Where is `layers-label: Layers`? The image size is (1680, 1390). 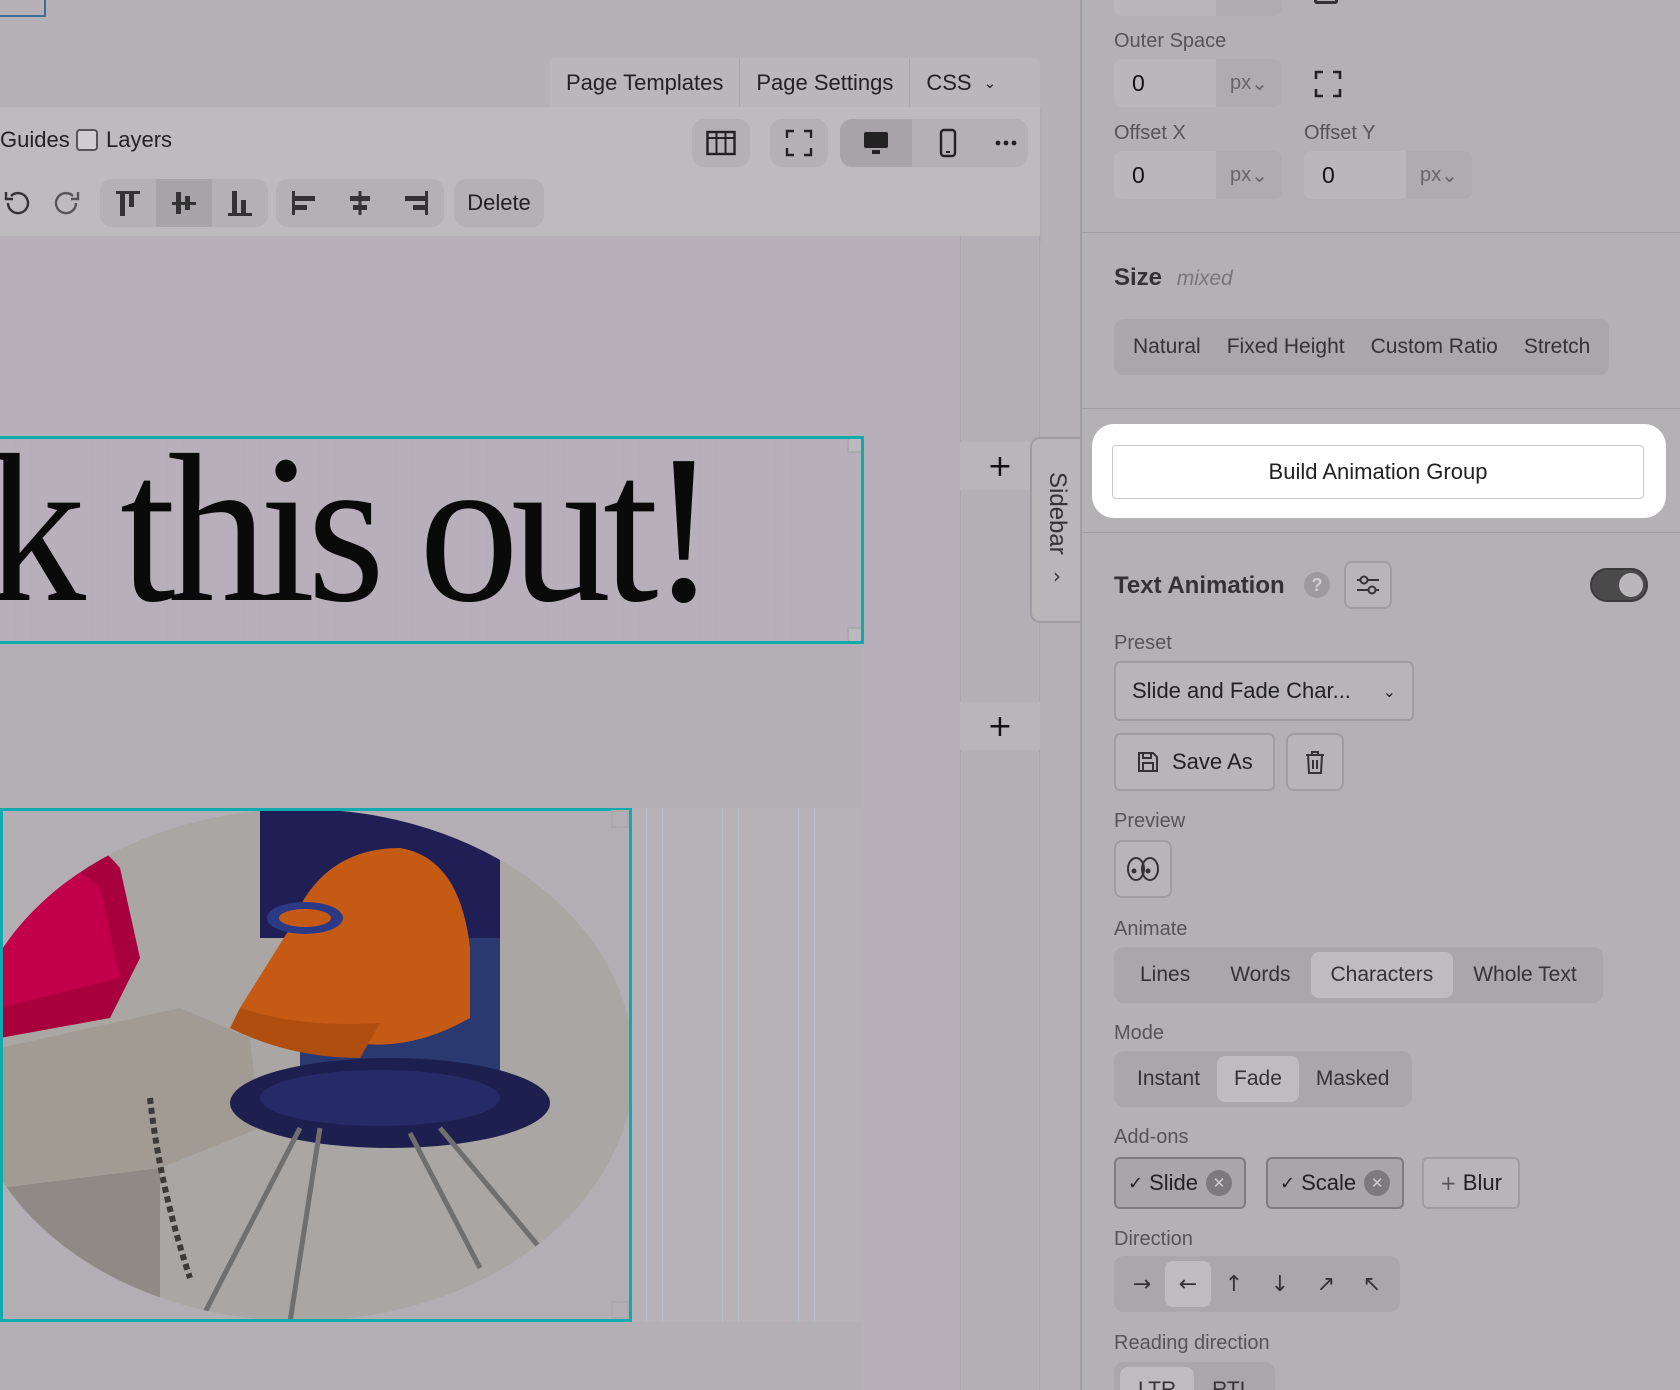 layers-label: Layers is located at coordinates (139, 139).